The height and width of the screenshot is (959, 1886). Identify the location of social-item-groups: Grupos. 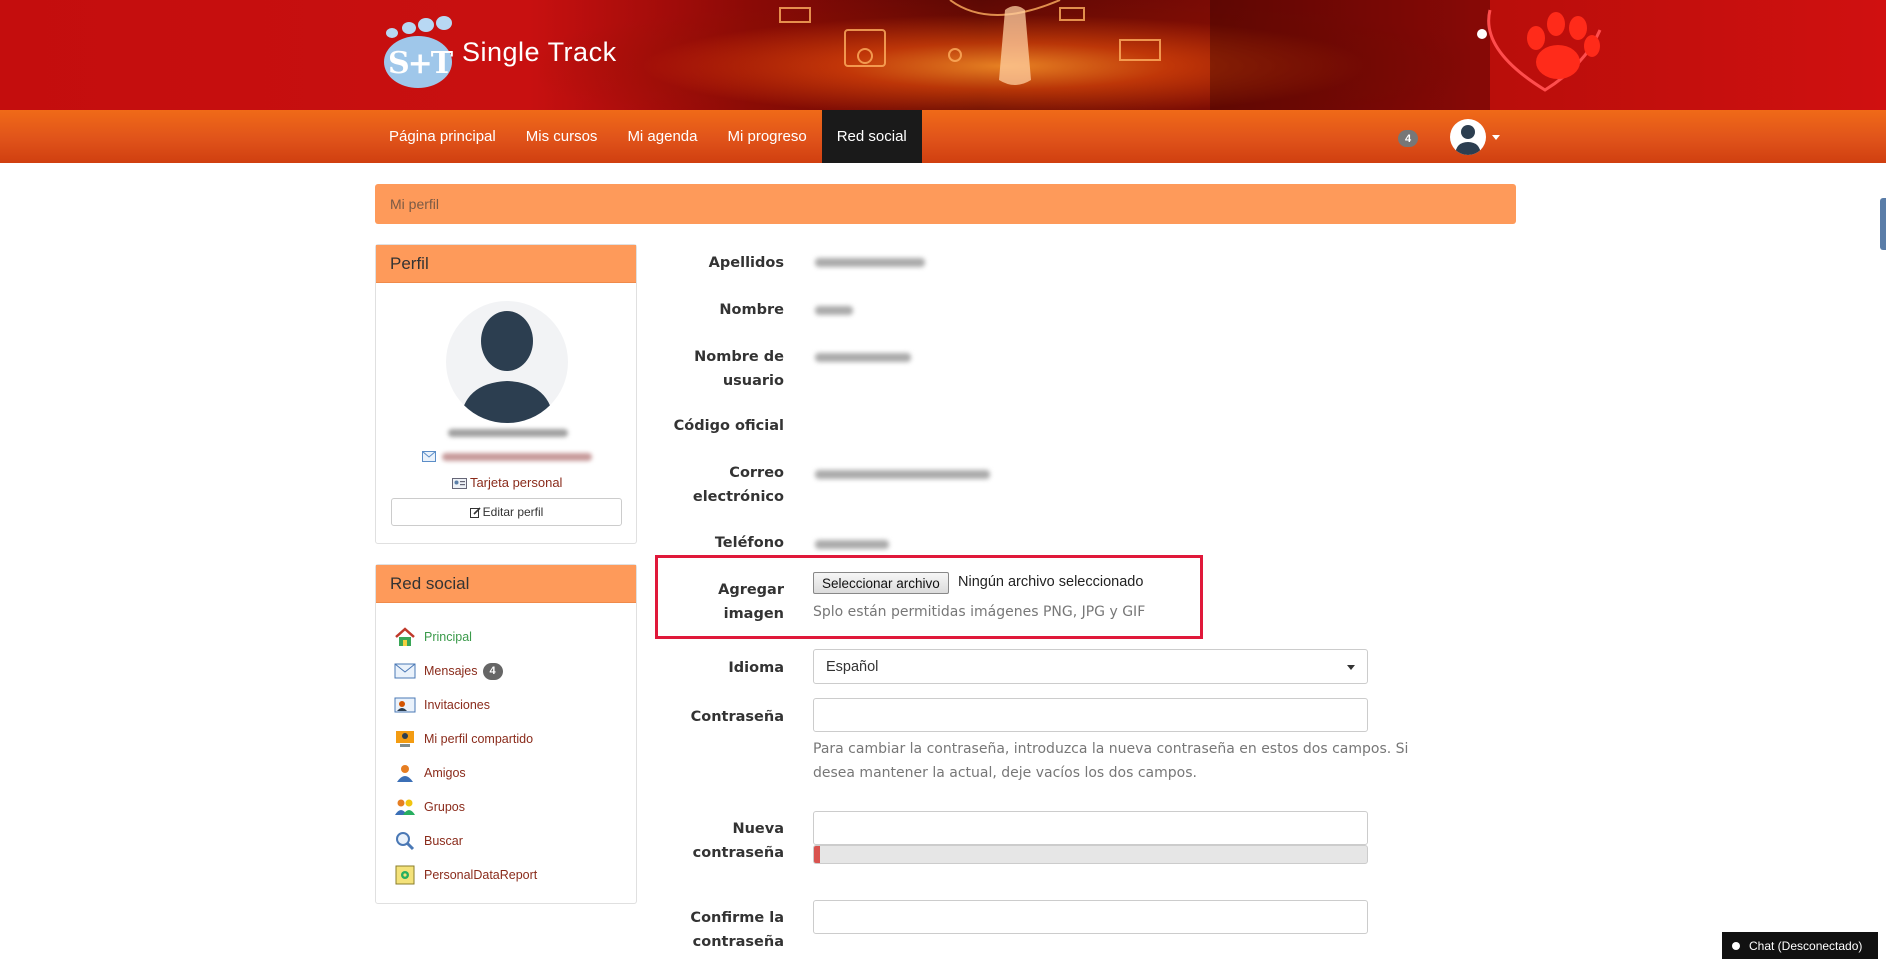
(465, 807).